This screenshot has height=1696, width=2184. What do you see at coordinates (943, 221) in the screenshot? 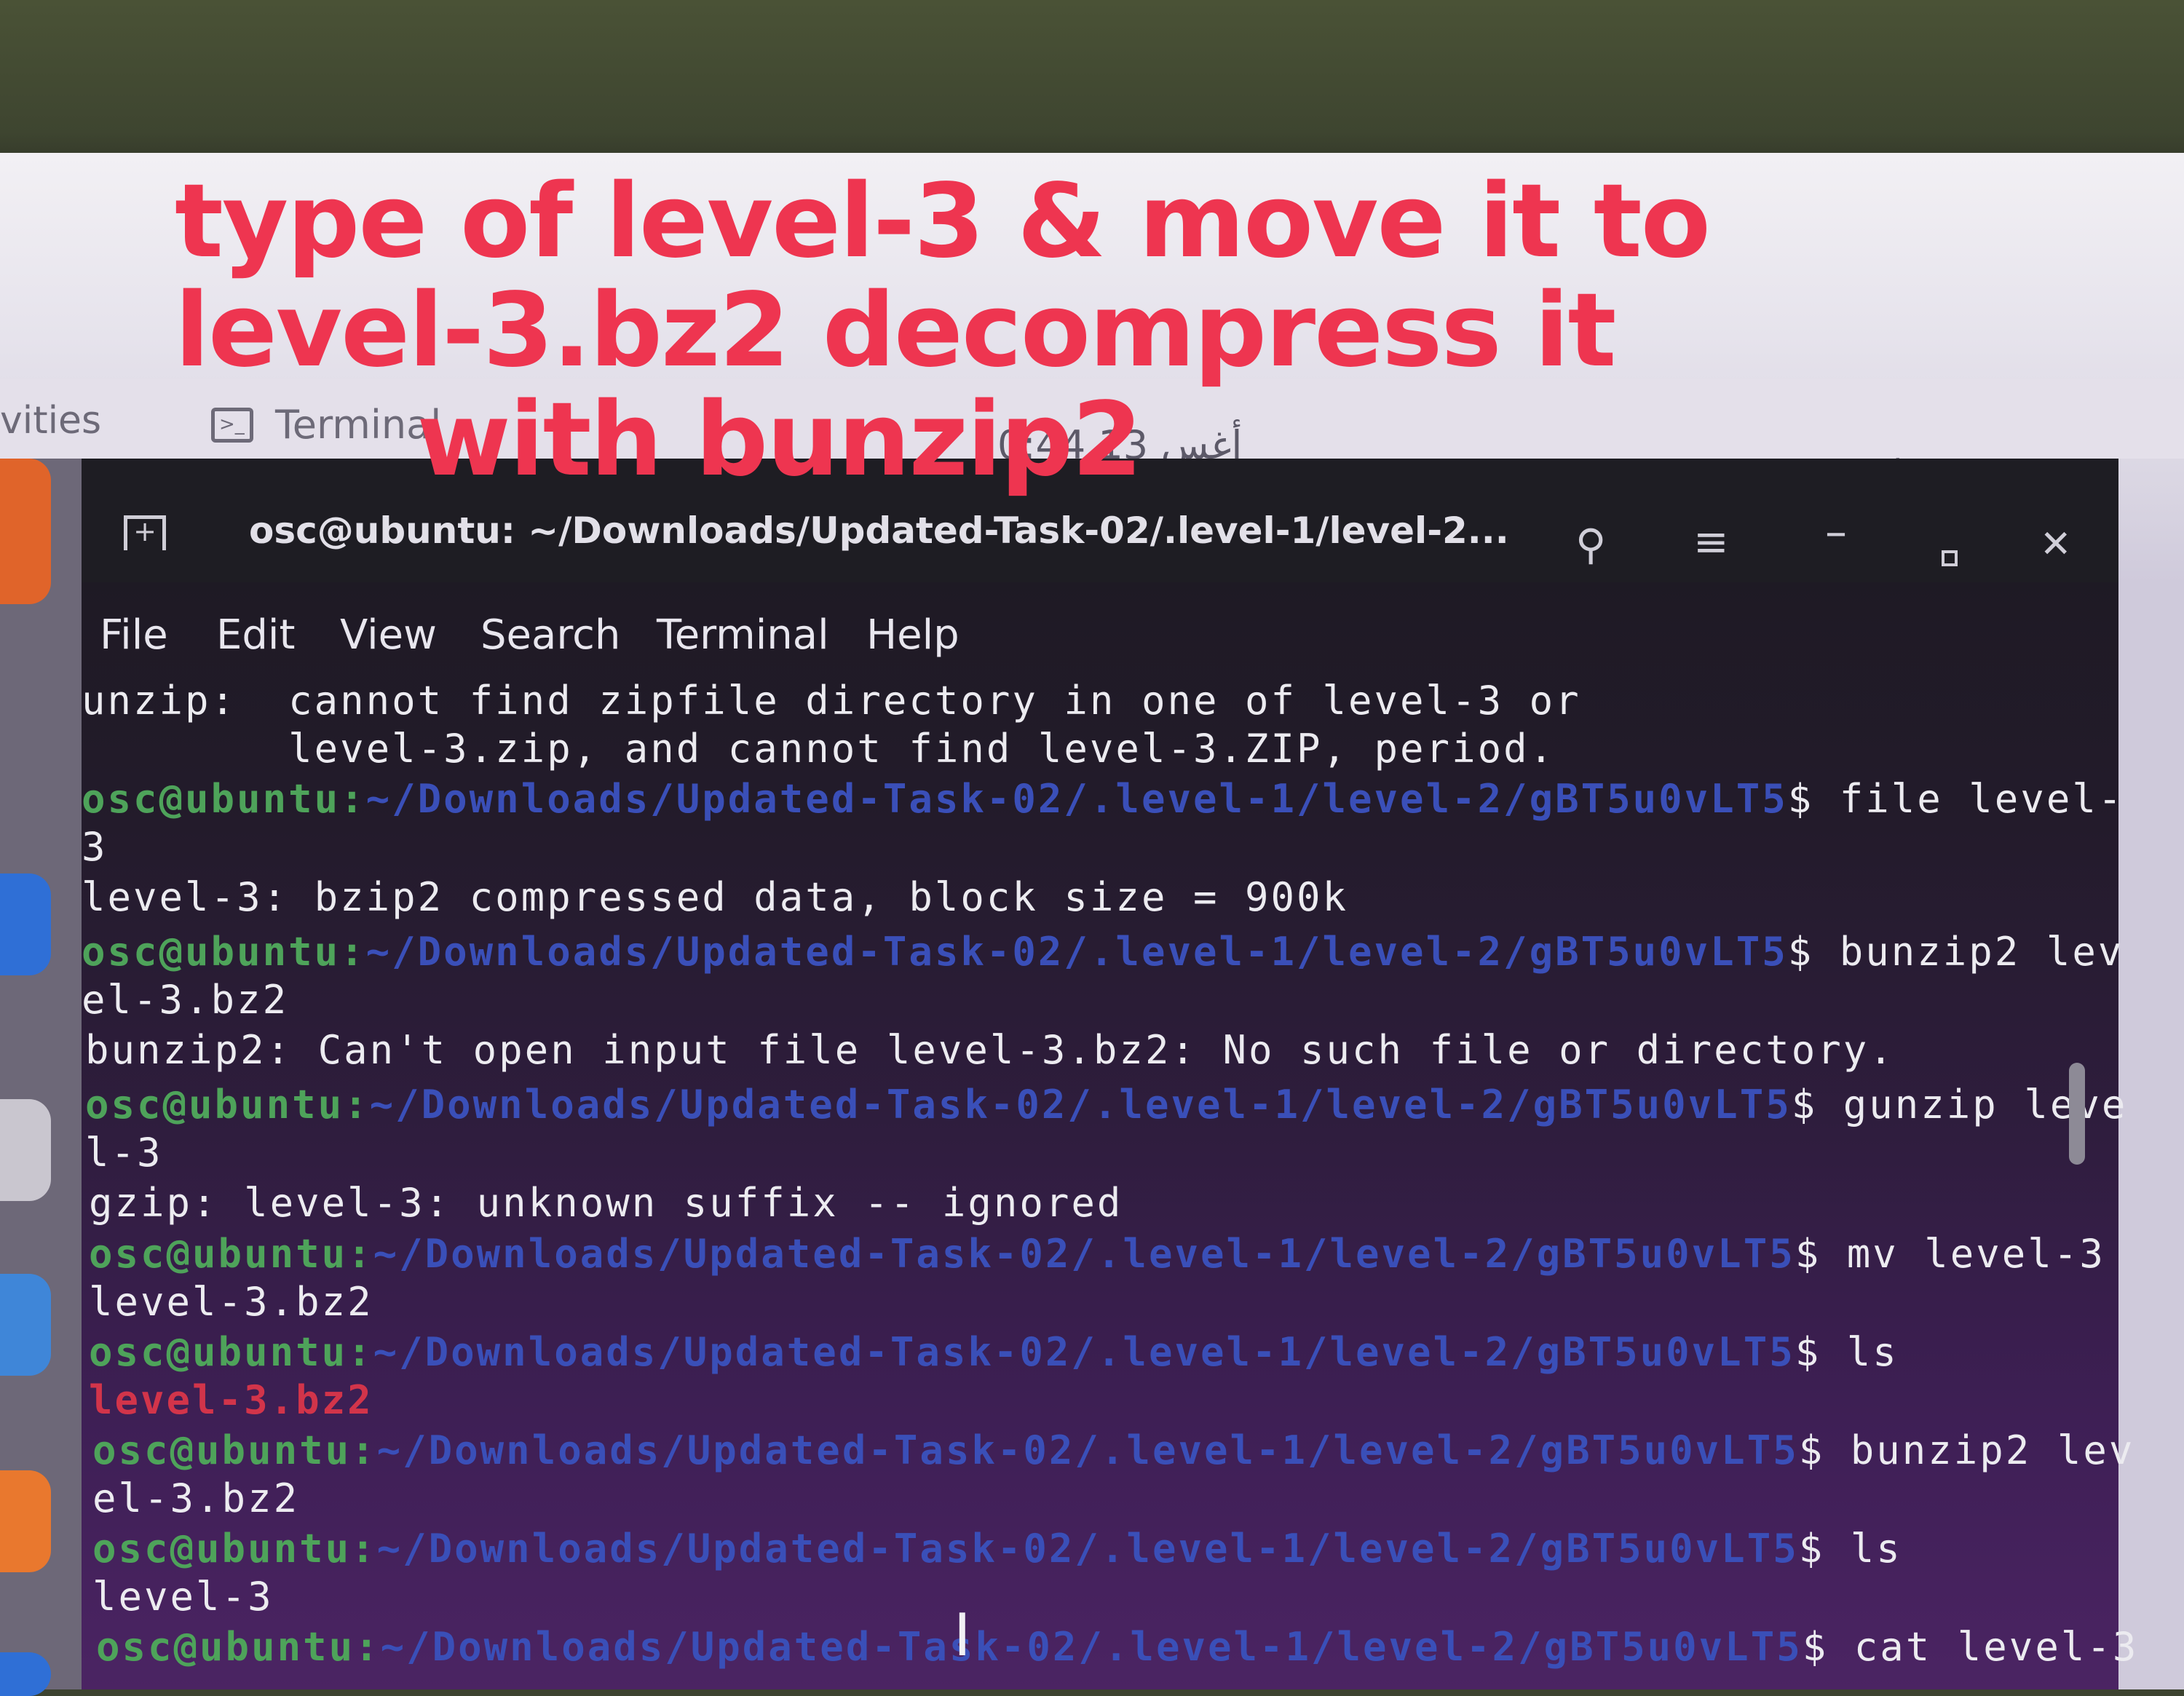
I see `annotation-line: type of level-3 & move it to` at bounding box center [943, 221].